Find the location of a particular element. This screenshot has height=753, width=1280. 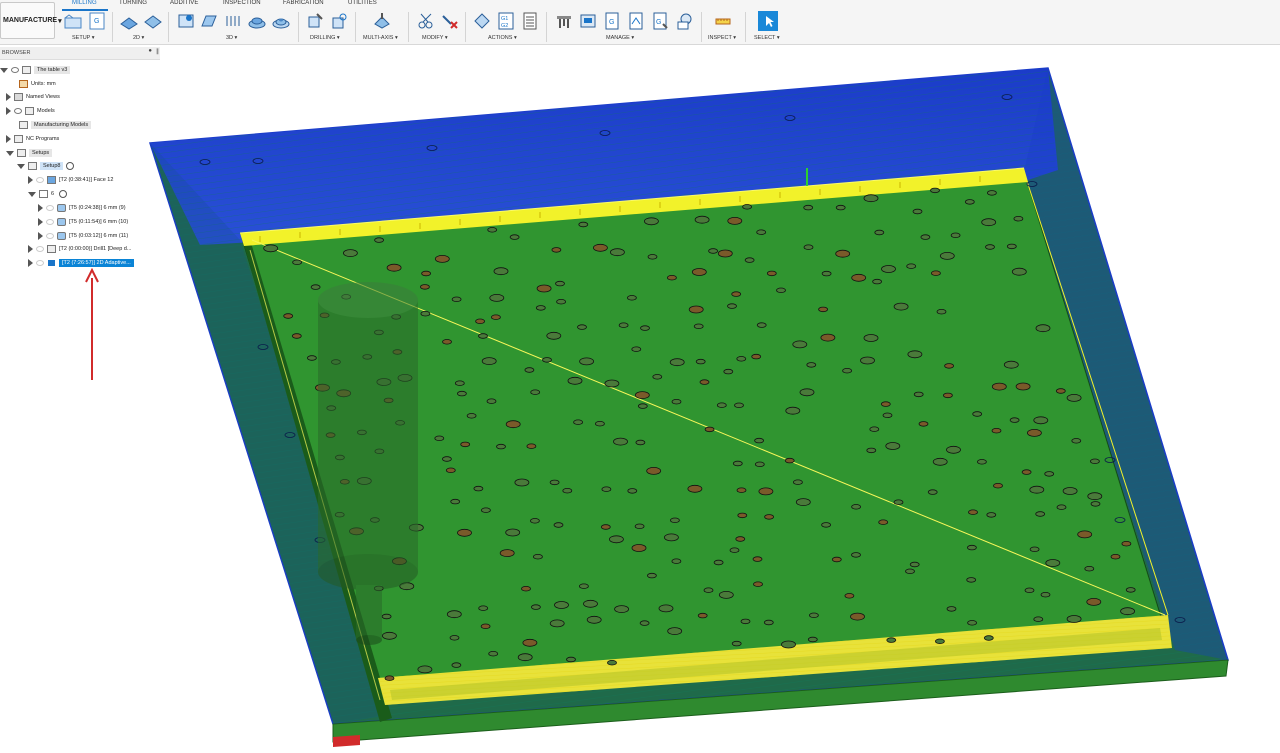

3d-scallop-icon is located at coordinates (281, 21).